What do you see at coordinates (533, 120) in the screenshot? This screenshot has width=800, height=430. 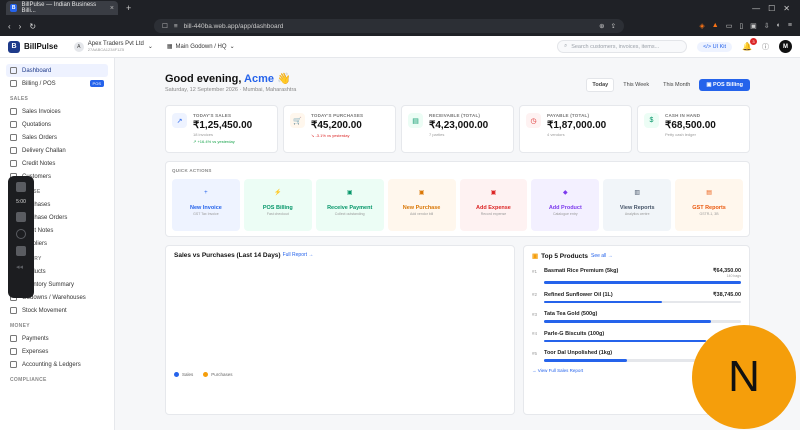 I see `stat-icon: ◷` at bounding box center [533, 120].